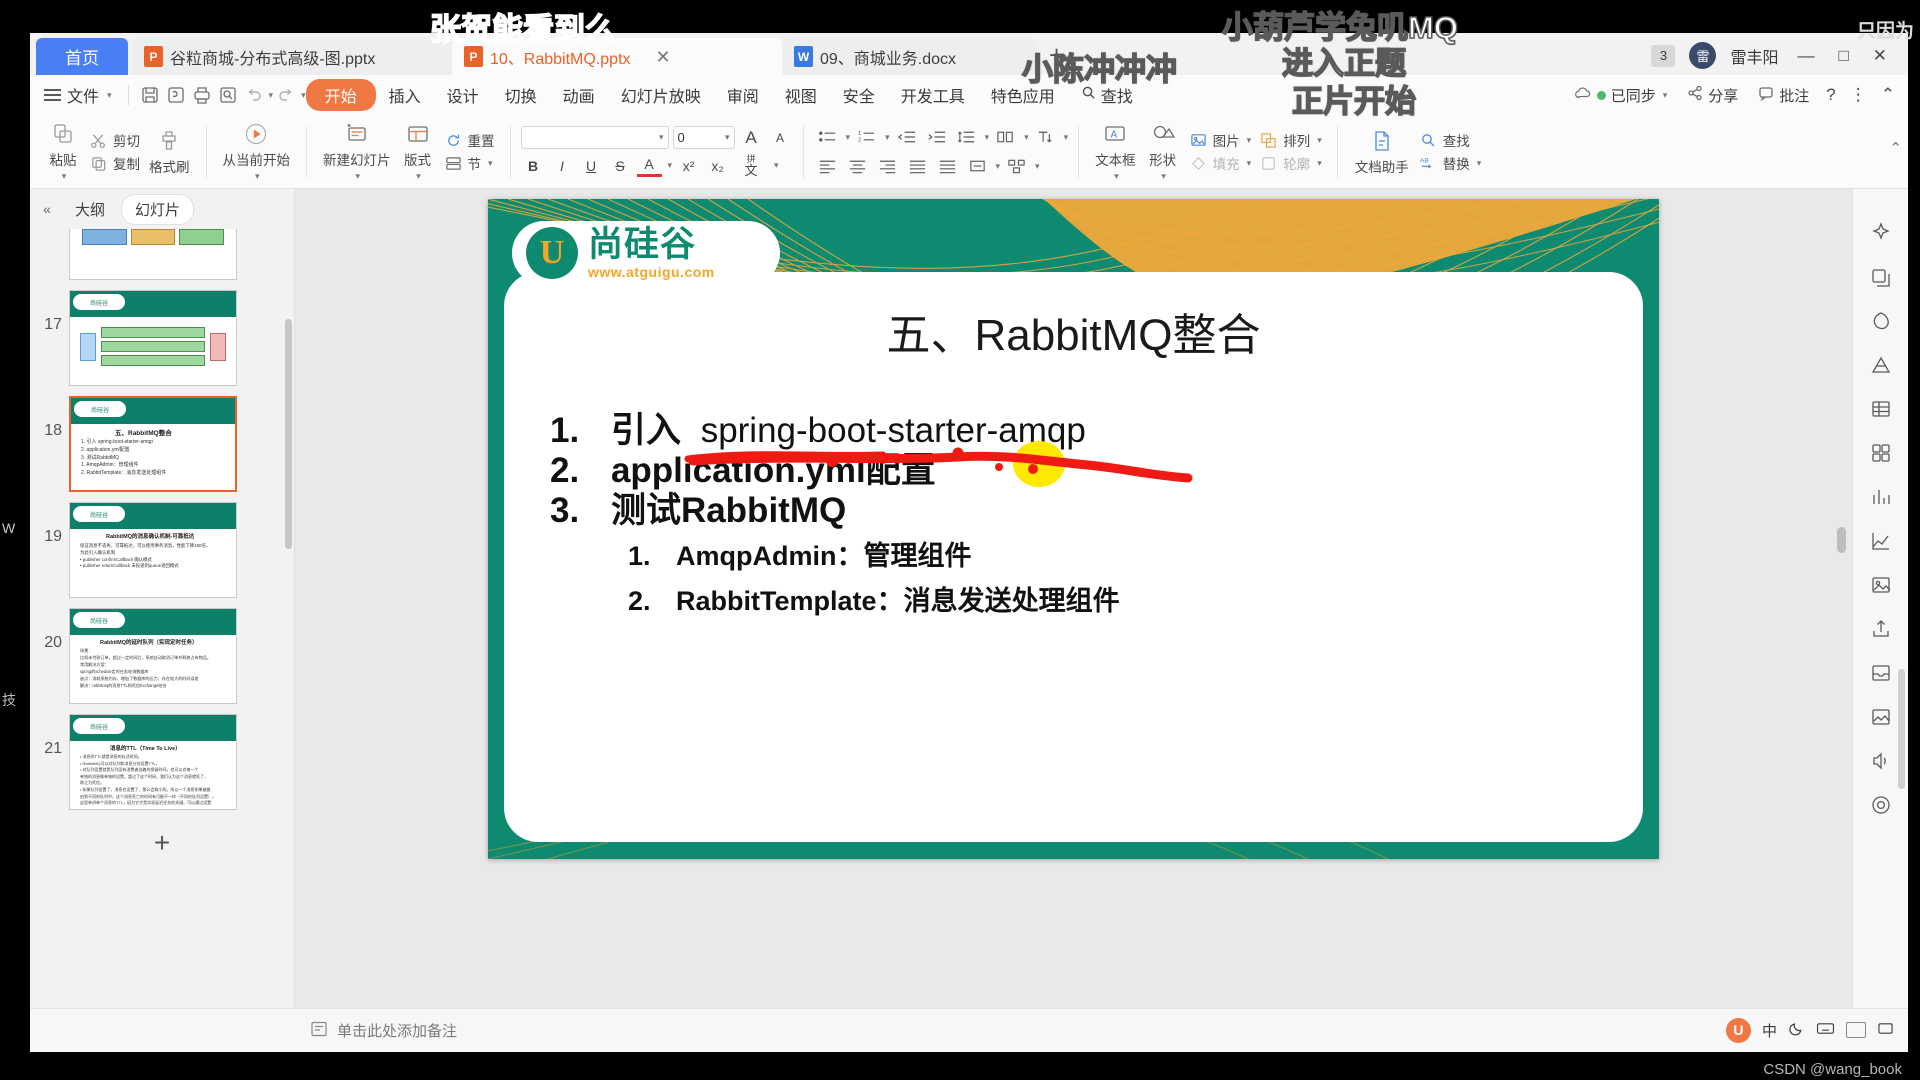 This screenshot has width=1920, height=1080. Describe the element at coordinates (743, 95) in the screenshot. I see `tab-review: 审阅` at that location.